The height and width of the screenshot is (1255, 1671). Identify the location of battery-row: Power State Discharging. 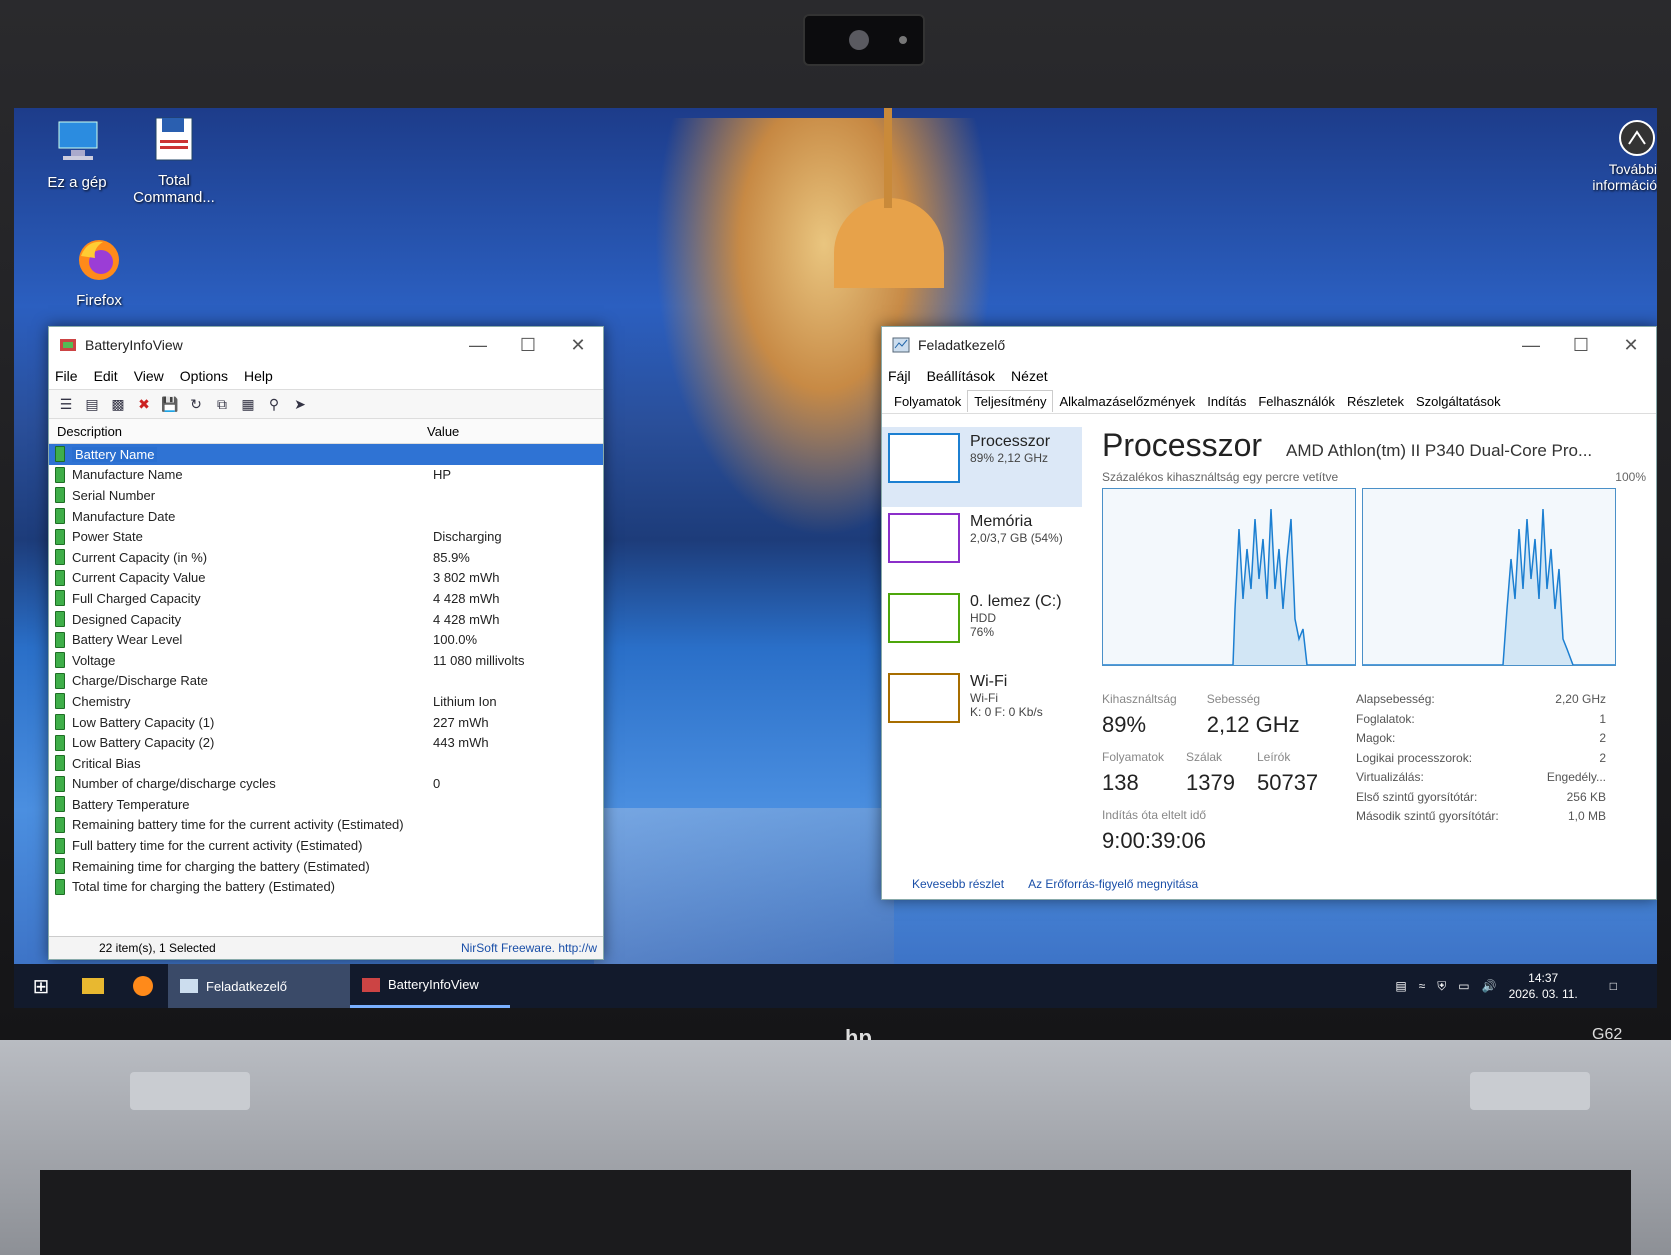
(326, 536).